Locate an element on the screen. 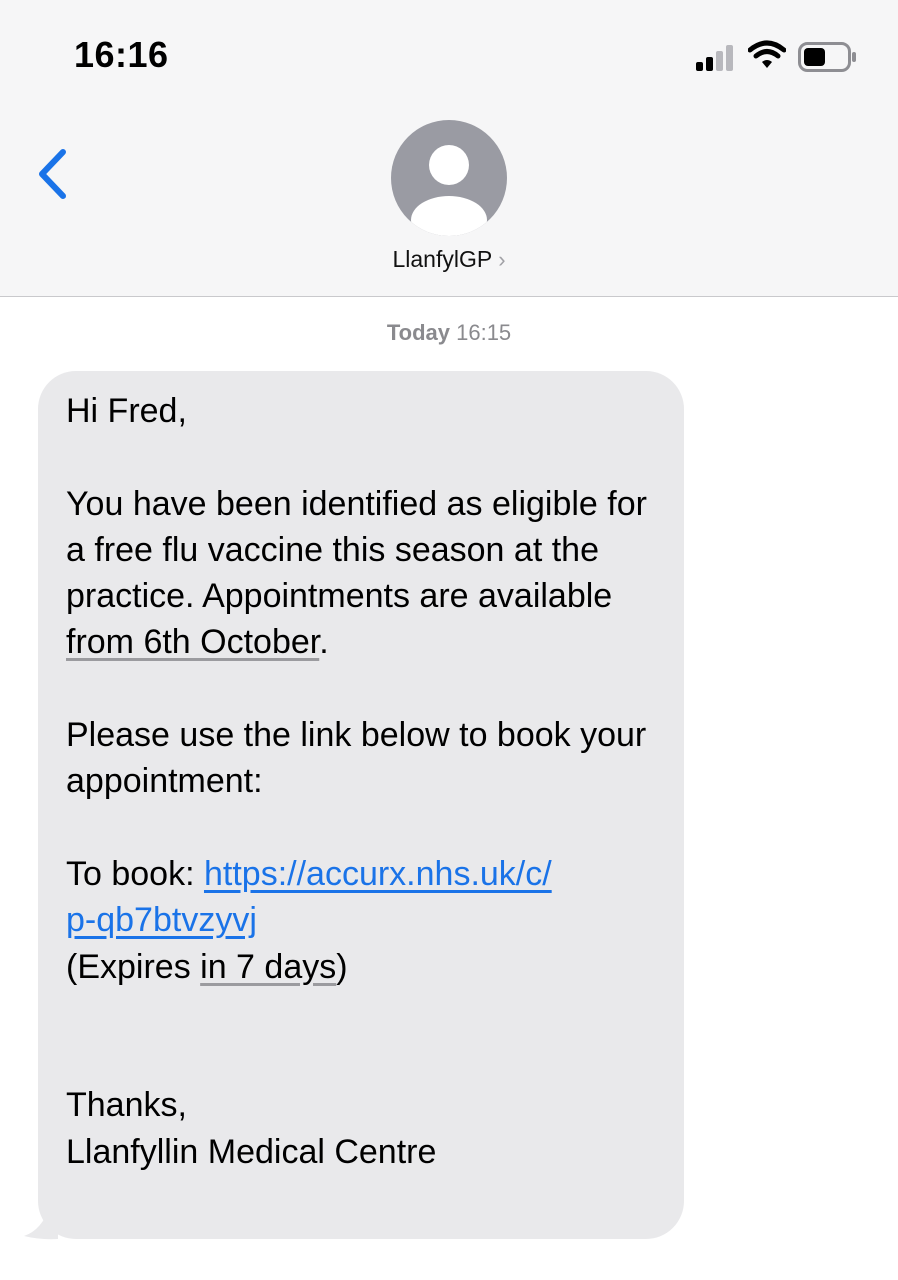 The width and height of the screenshot is (898, 1280). message-signature: Llanfyllin Medical Centre is located at coordinates (251, 1151).